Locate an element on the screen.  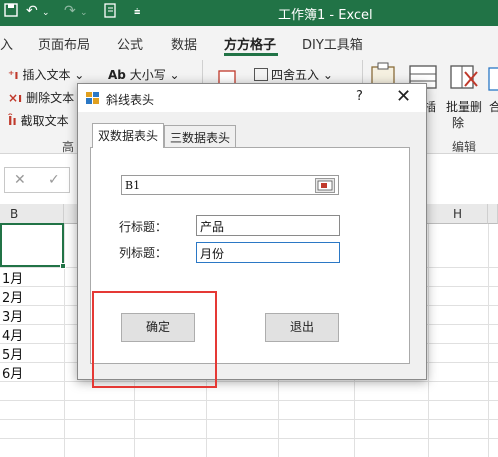
insert-text-icon: ⁺ı is located at coordinates (13, 75).